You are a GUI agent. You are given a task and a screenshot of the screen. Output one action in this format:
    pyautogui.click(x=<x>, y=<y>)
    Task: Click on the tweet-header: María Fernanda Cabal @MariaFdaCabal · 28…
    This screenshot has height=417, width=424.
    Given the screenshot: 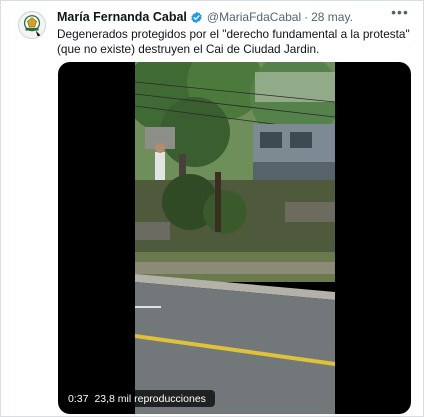 What is the action you would take?
    pyautogui.click(x=205, y=17)
    